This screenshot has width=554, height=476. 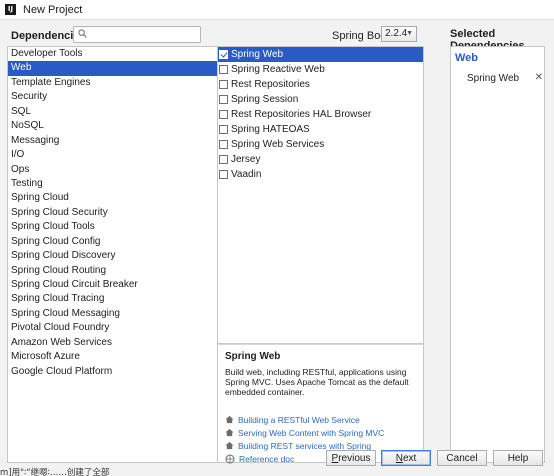 I want to click on selected-item-spring-web: Spring Web ✕, so click(x=505, y=78).